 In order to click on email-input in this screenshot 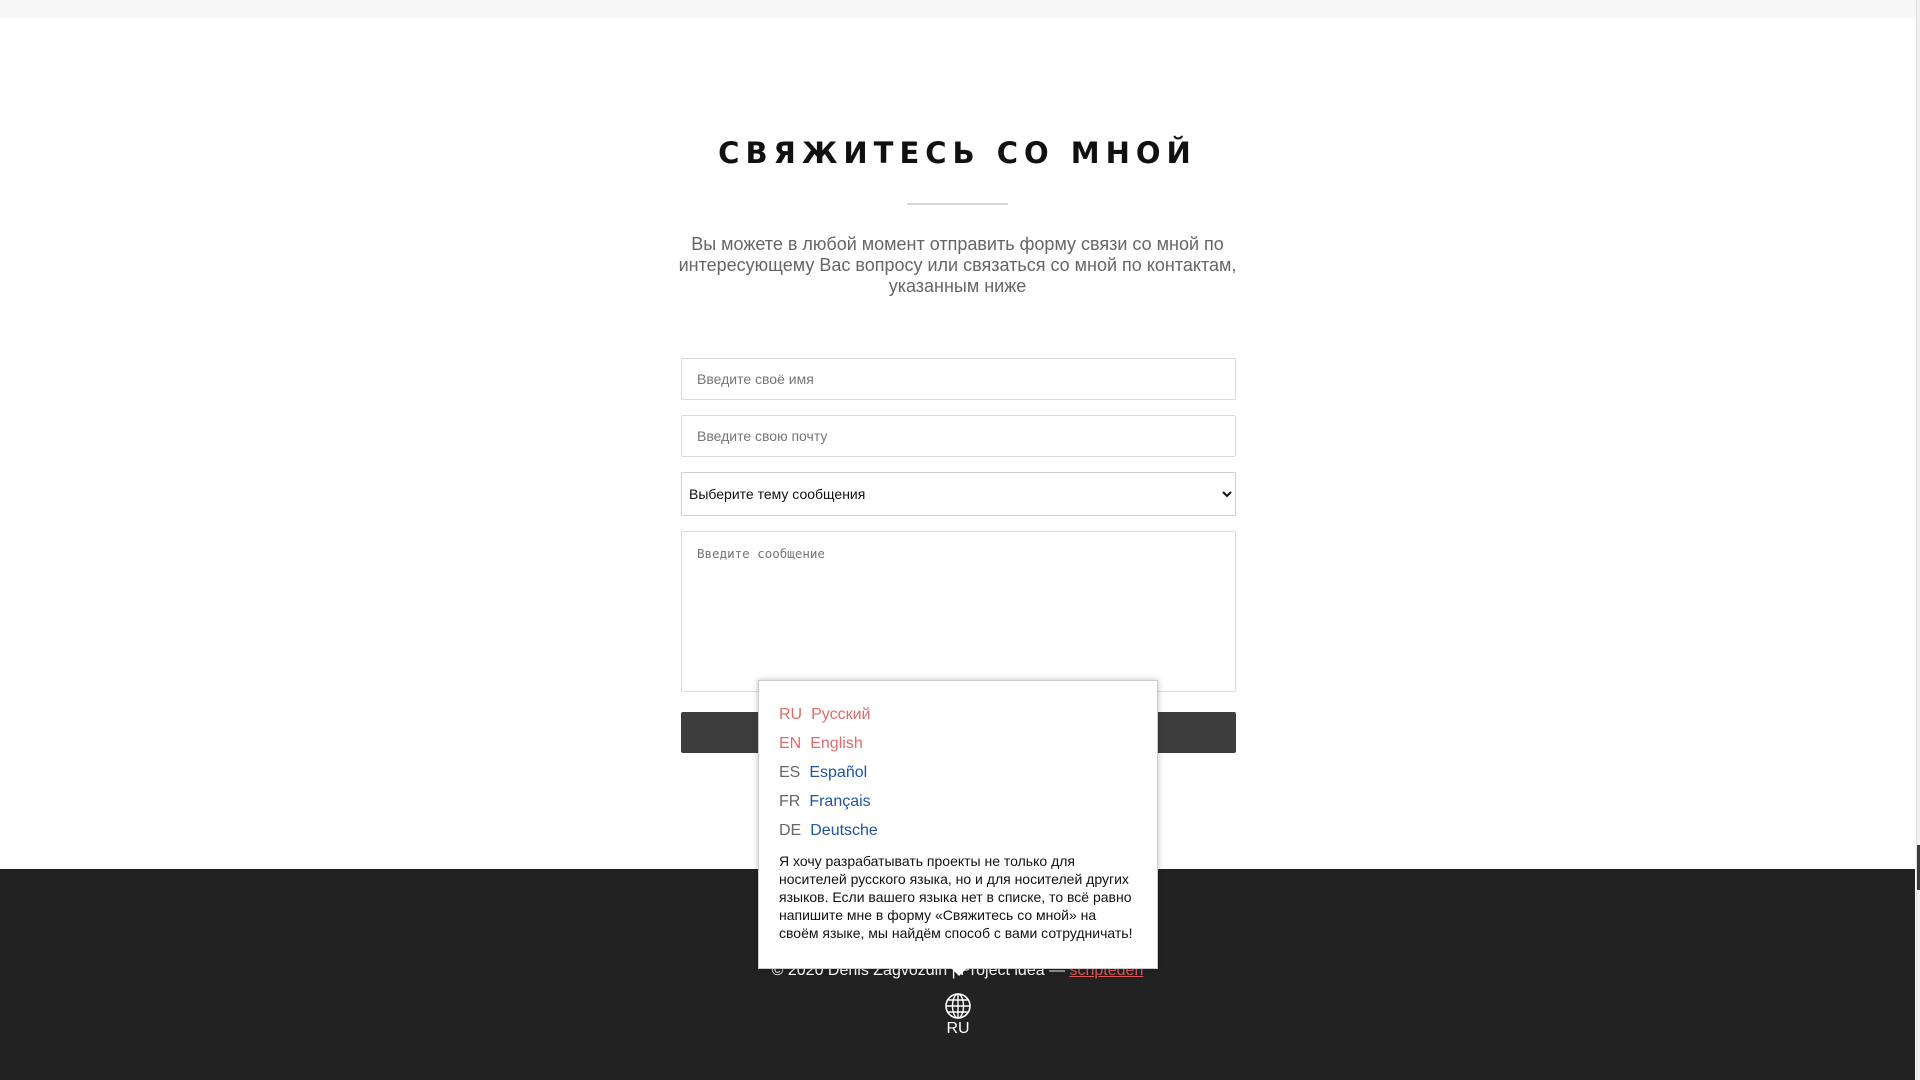, I will do `click(958, 436)`.